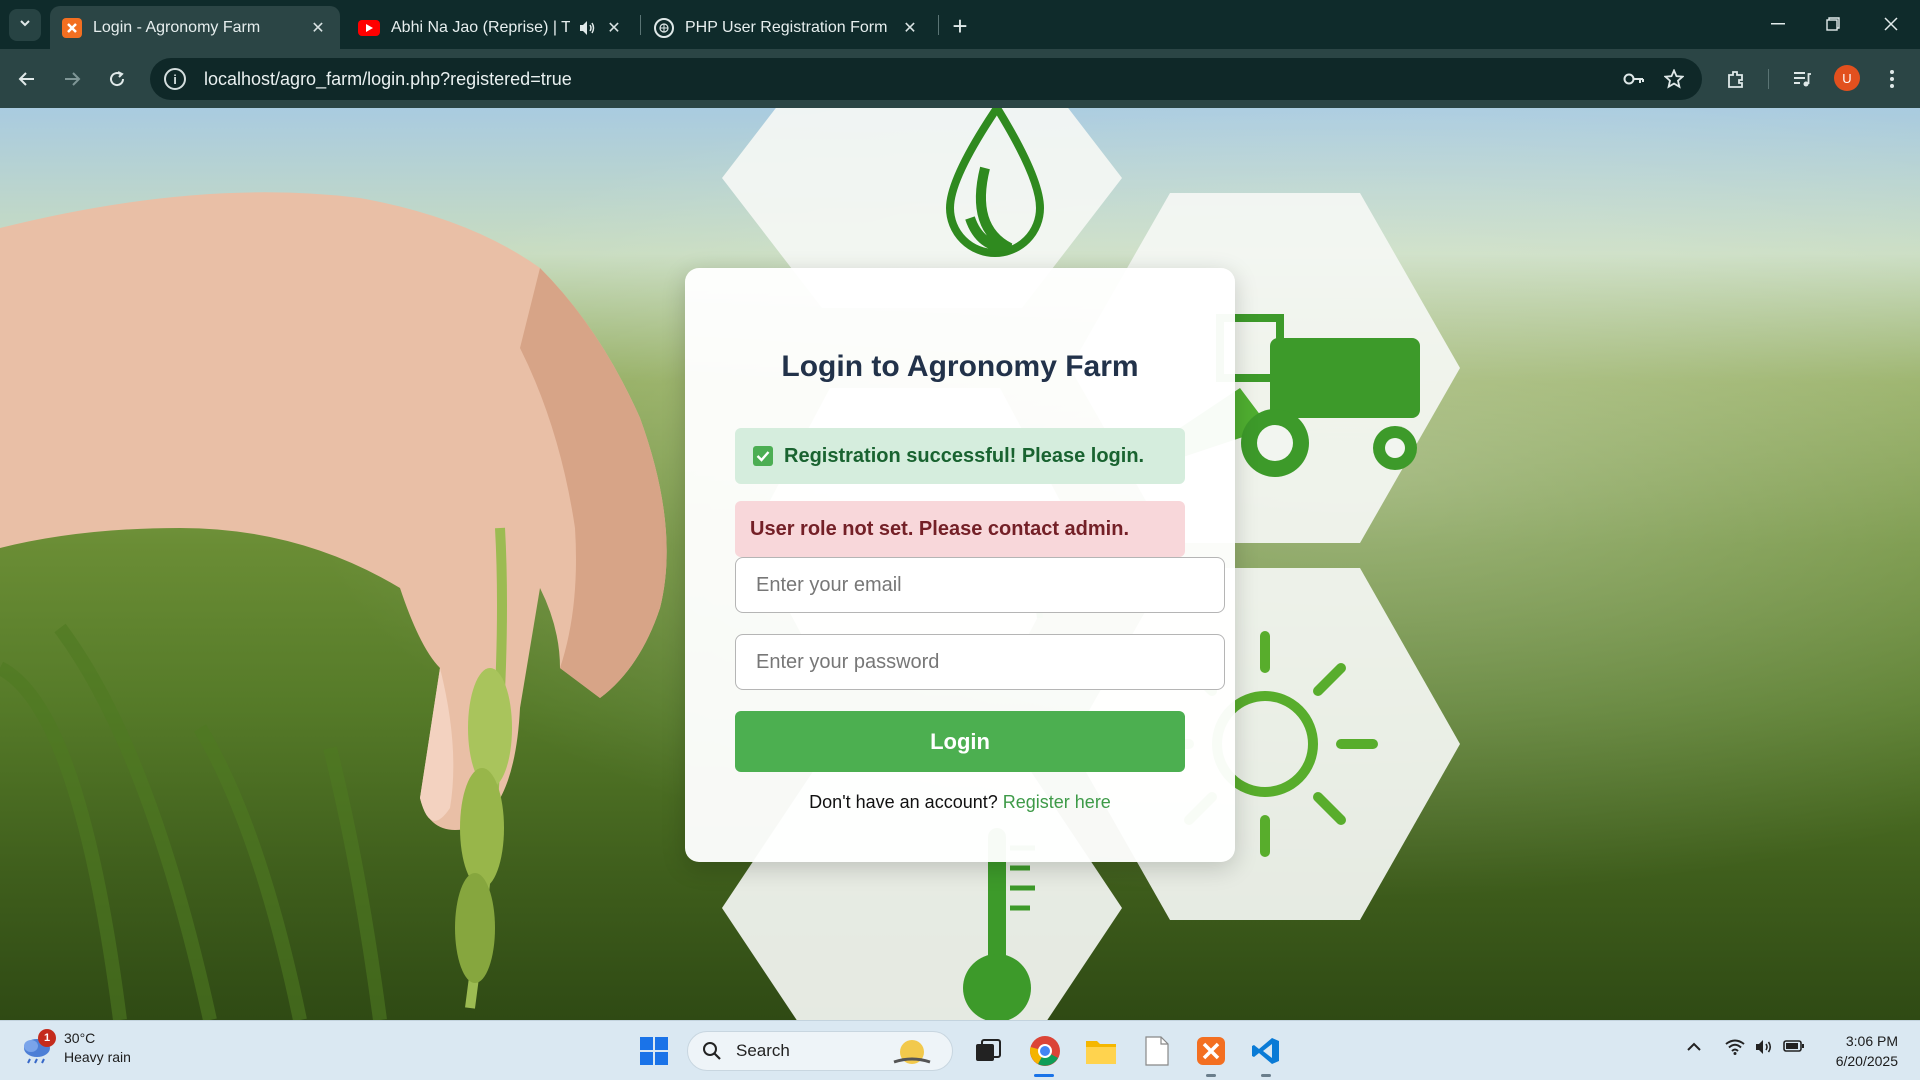 The height and width of the screenshot is (1080, 1920). Describe the element at coordinates (960, 366) in the screenshot. I see `login-heading: Login to Agronomy Farm` at that location.